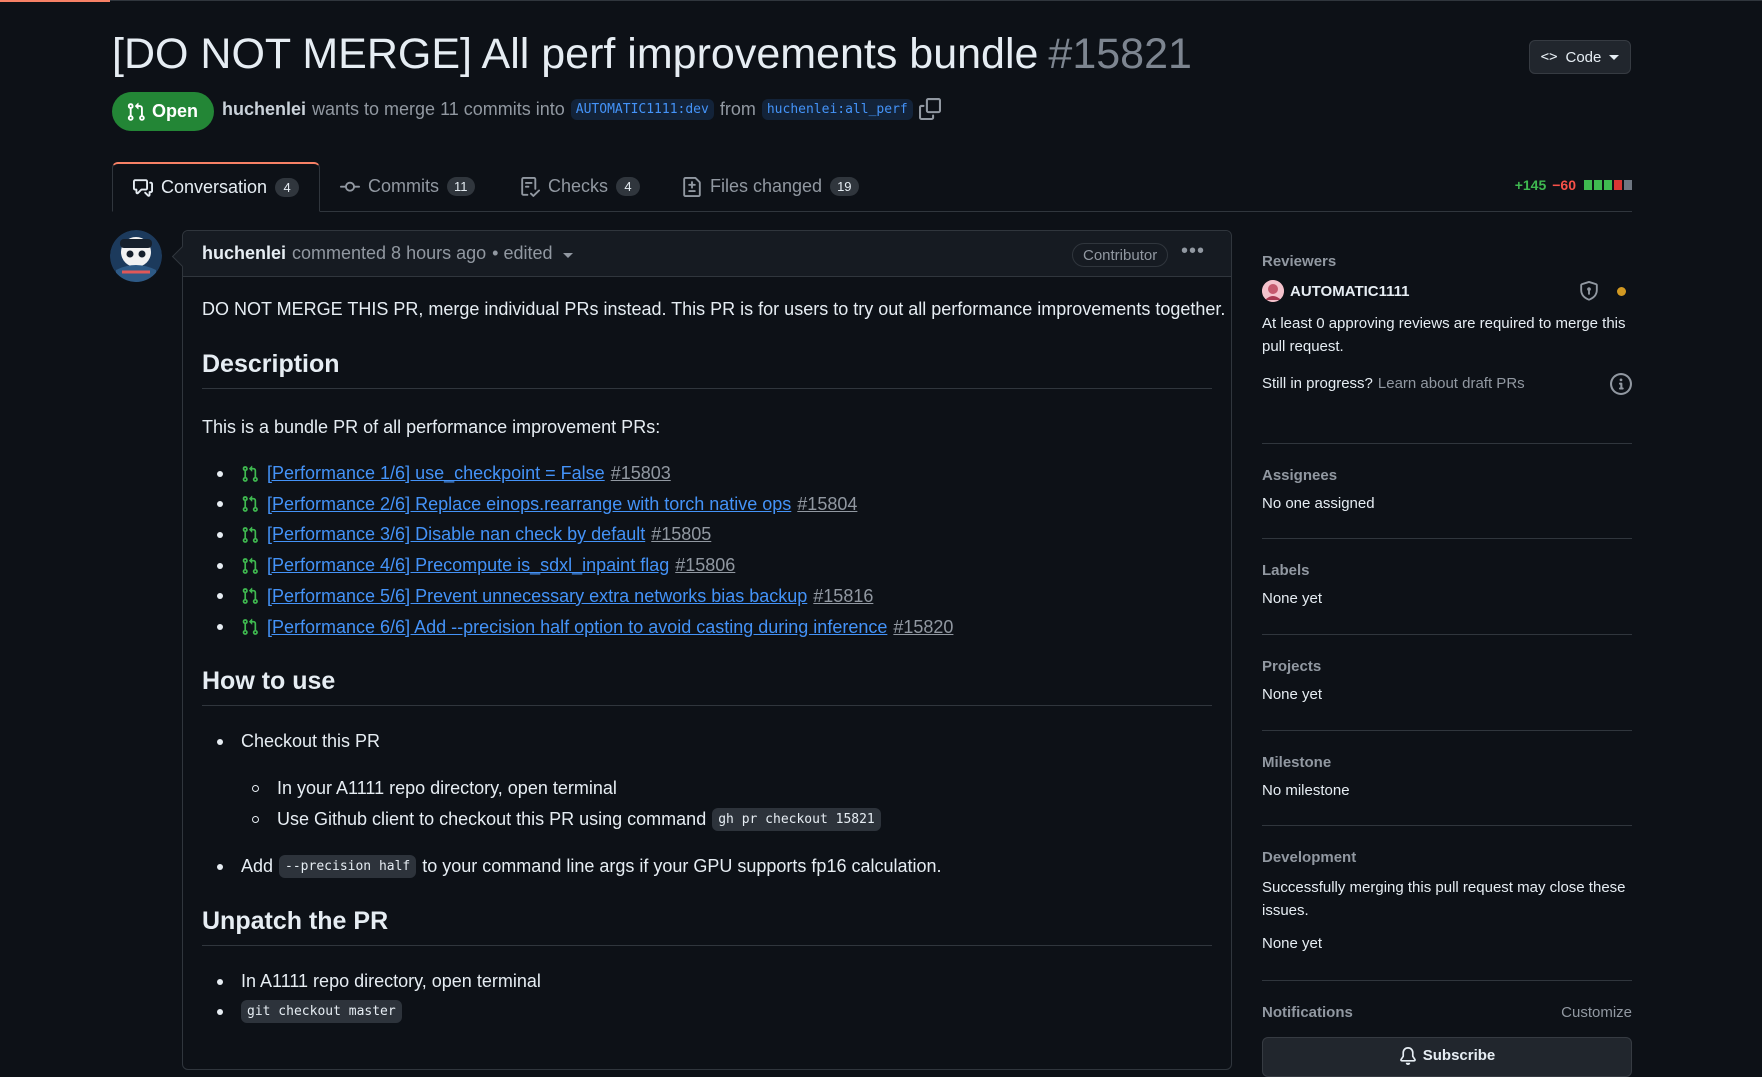  Describe the element at coordinates (1580, 57) in the screenshot. I see `code-button: <> Code` at that location.